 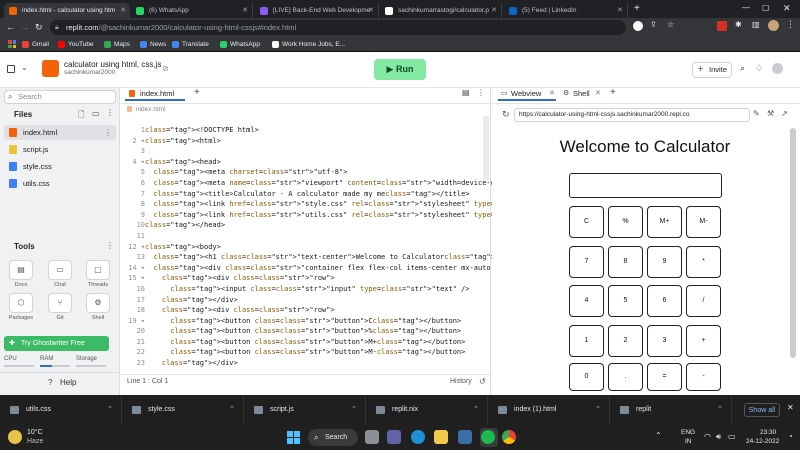 What do you see at coordinates (315, 225) in the screenshot?
I see `code-line: class="tag"></head>` at bounding box center [315, 225].